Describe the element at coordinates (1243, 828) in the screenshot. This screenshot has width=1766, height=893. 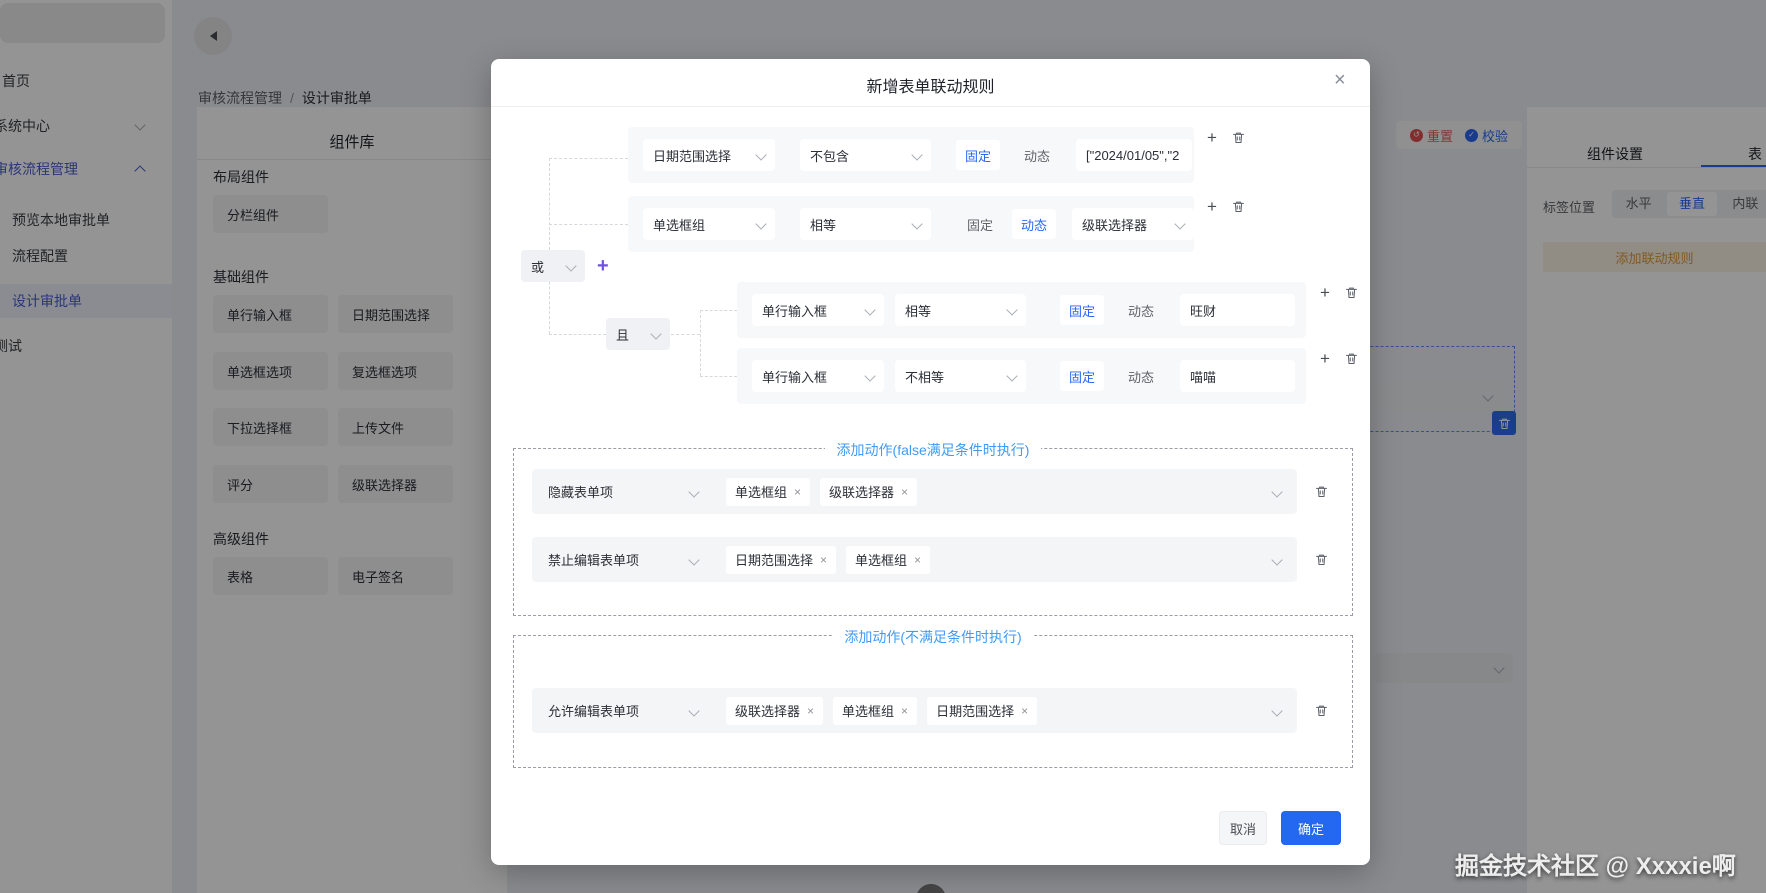
I see `cancel-button: 取消` at that location.